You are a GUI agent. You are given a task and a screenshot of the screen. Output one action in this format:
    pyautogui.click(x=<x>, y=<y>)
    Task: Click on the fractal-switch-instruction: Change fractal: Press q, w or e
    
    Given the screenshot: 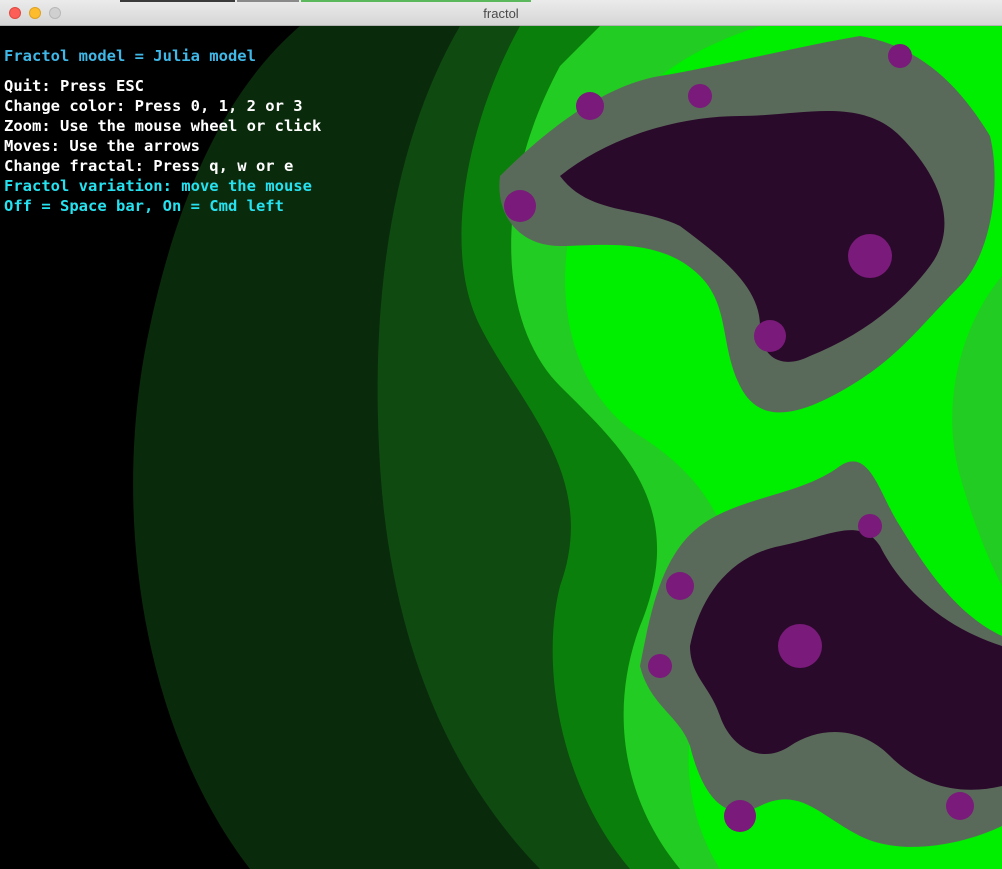 What is the action you would take?
    pyautogui.click(x=149, y=166)
    